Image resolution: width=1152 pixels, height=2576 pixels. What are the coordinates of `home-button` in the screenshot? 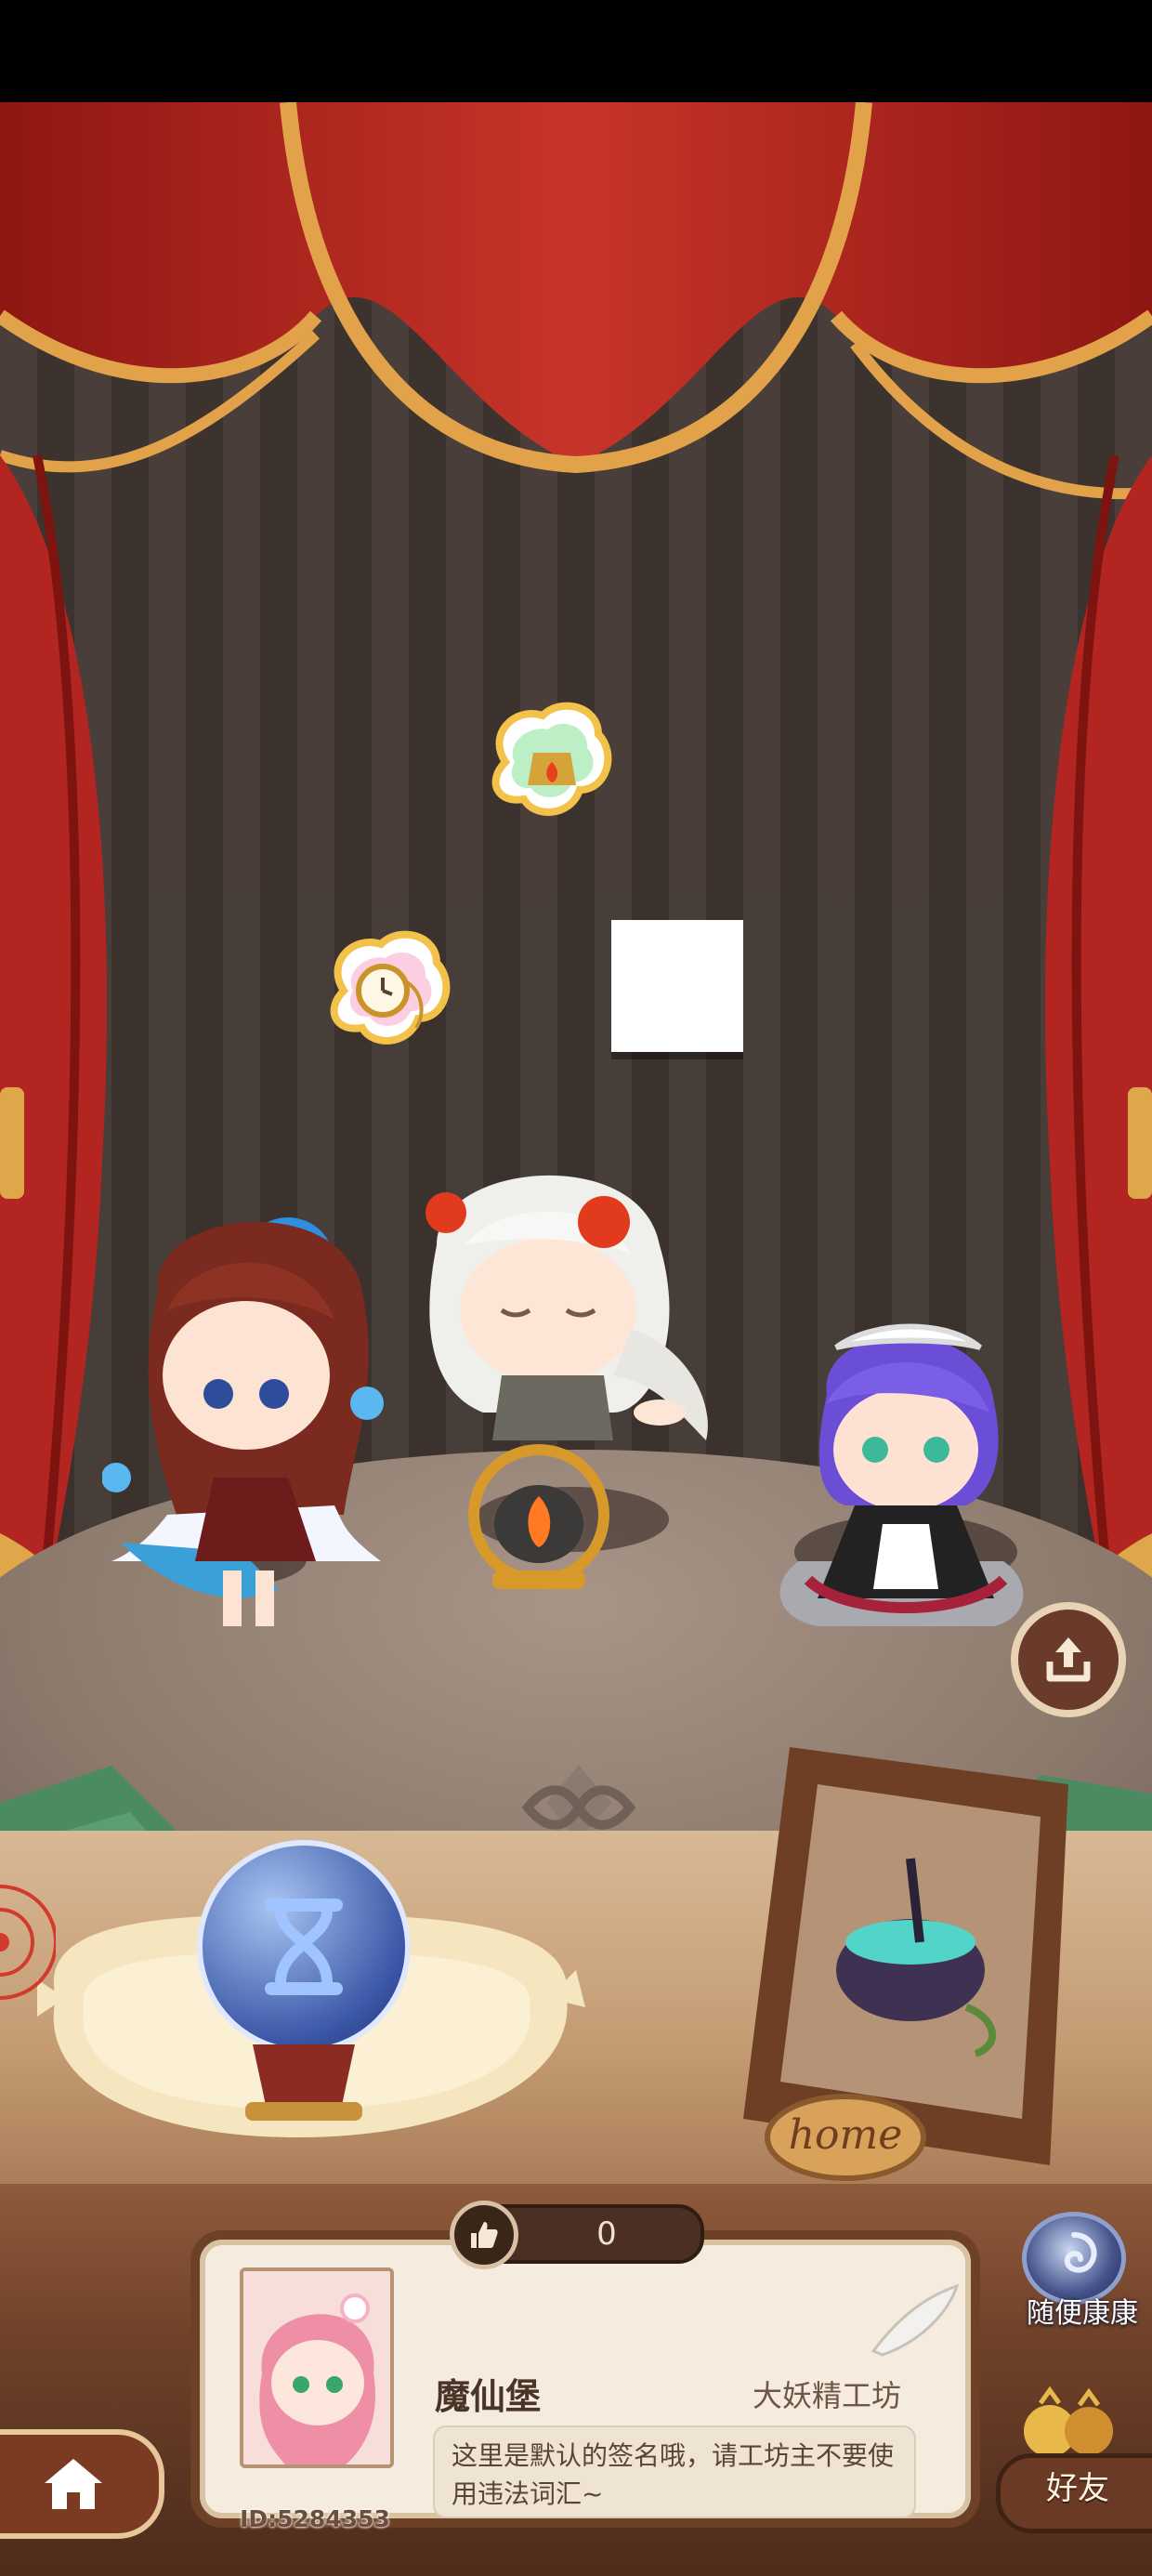 It's located at (82, 2484).